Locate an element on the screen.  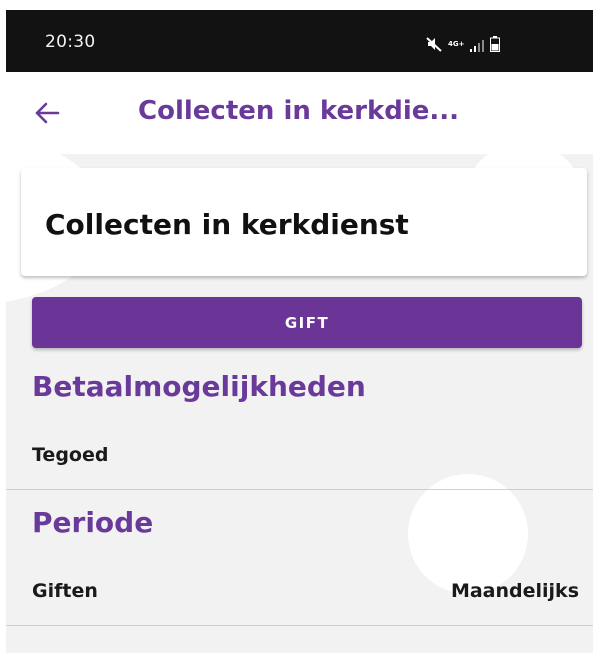
mute-icon is located at coordinates (434, 44).